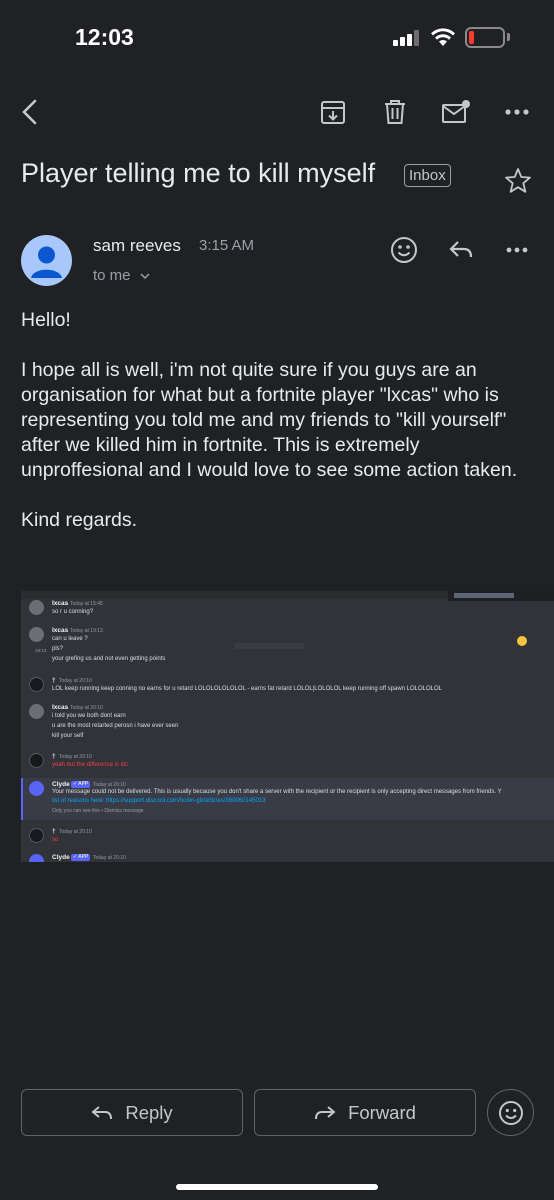 This screenshot has height=1200, width=554. I want to click on status-time: 12:03, so click(104, 37).